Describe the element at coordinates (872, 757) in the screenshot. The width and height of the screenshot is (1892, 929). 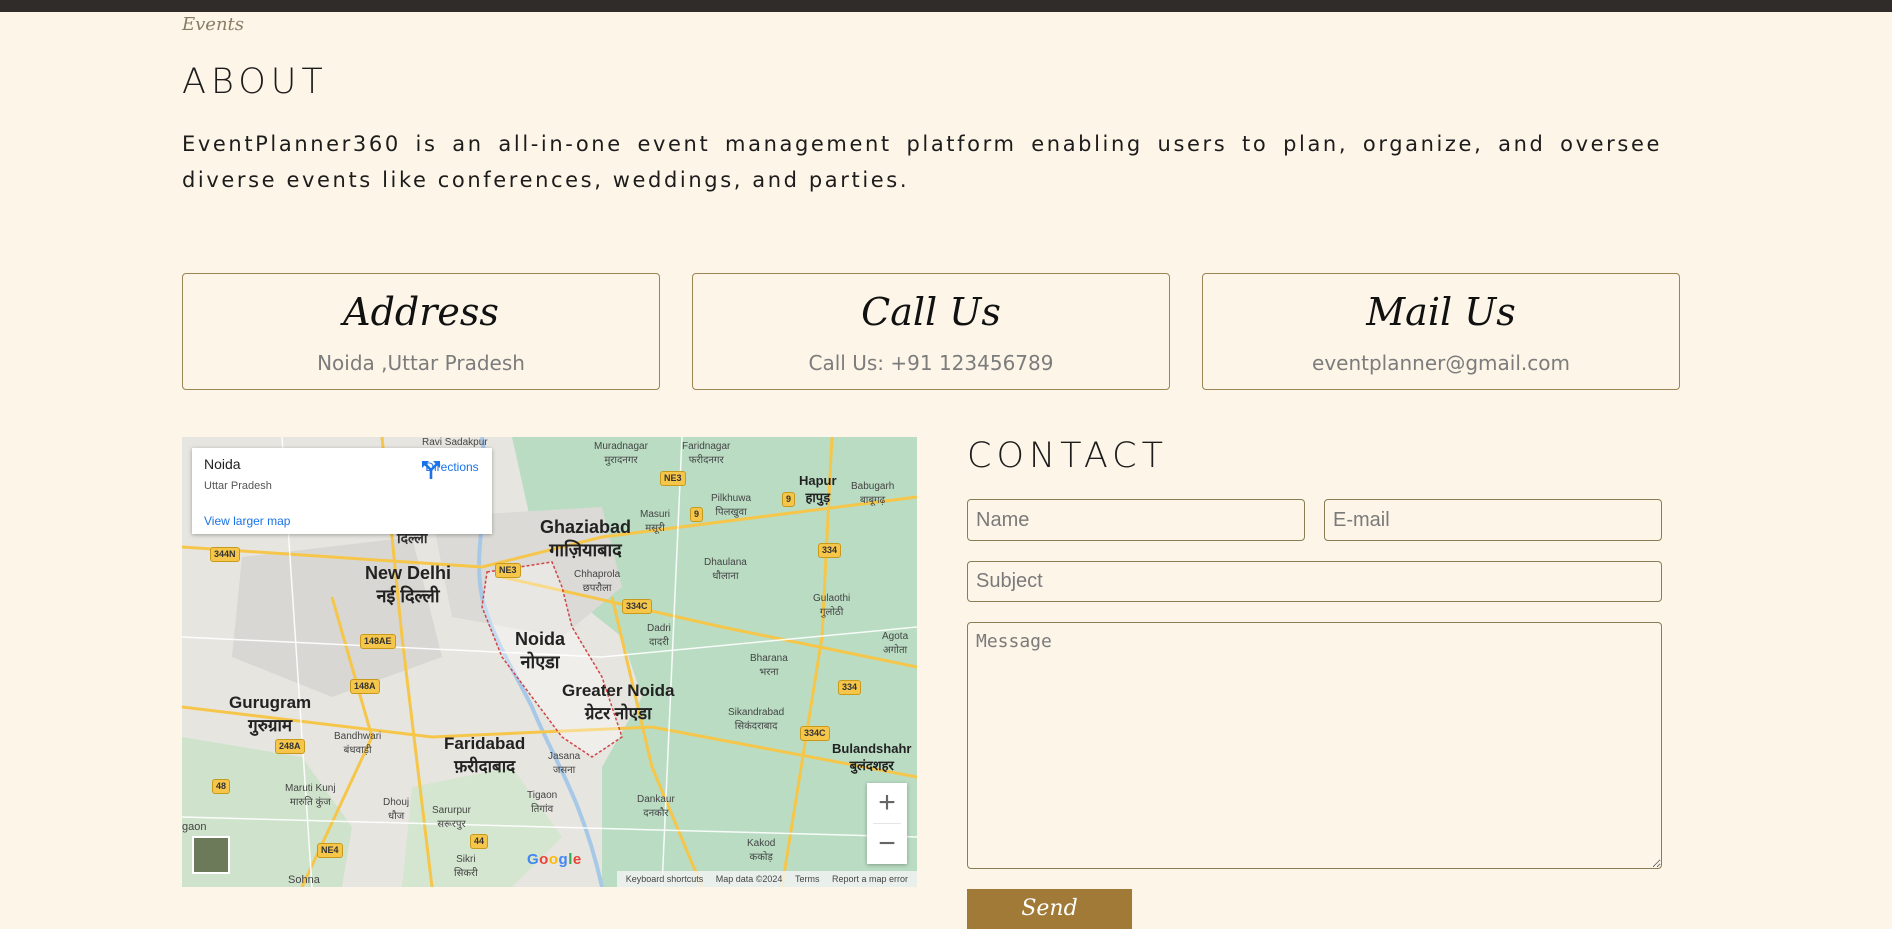
I see `map-label-bulandshahr: Bulandshahr बुलंदशहर` at that location.